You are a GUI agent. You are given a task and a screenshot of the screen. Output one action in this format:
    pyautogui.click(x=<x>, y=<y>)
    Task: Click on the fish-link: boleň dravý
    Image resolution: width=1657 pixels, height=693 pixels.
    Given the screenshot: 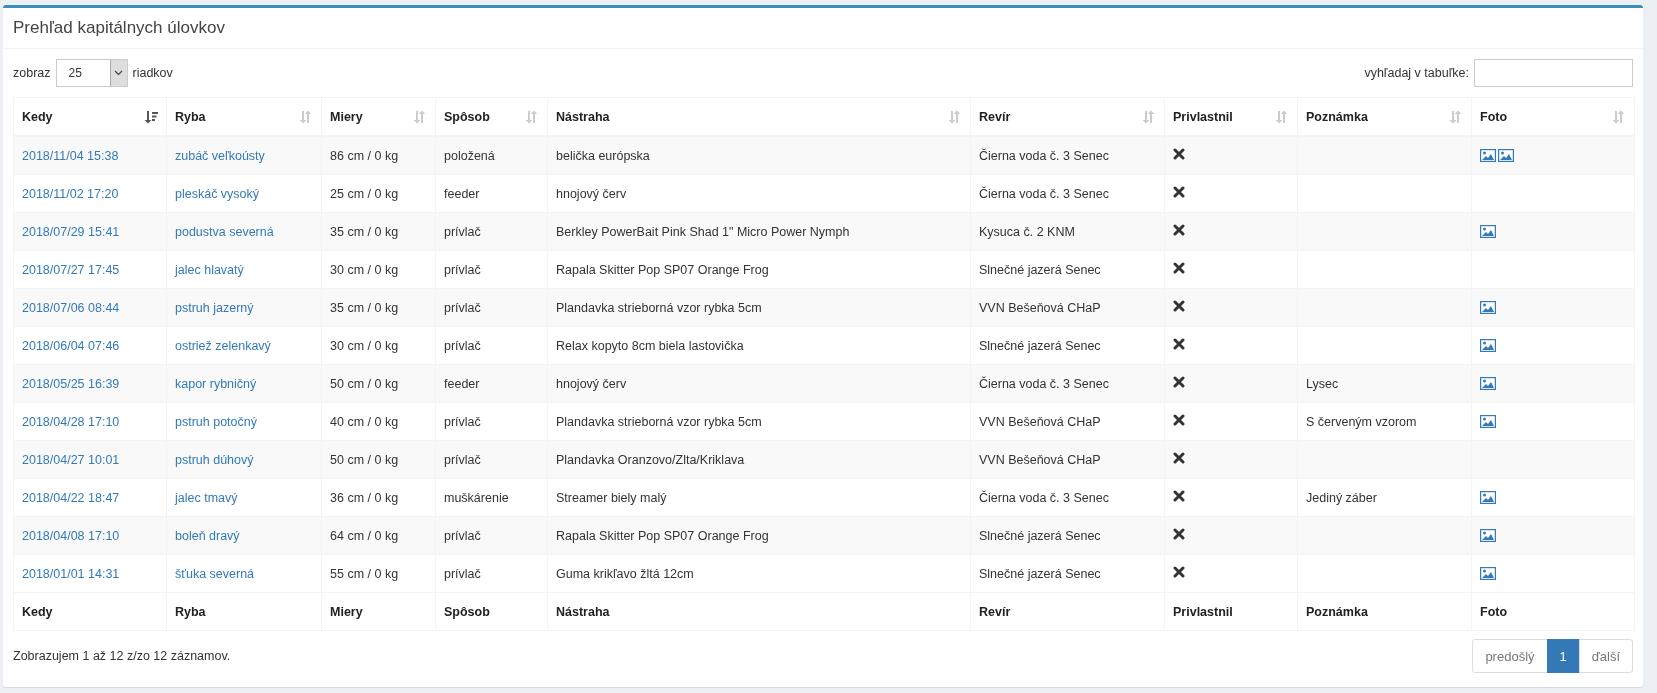 What is the action you would take?
    pyautogui.click(x=207, y=535)
    